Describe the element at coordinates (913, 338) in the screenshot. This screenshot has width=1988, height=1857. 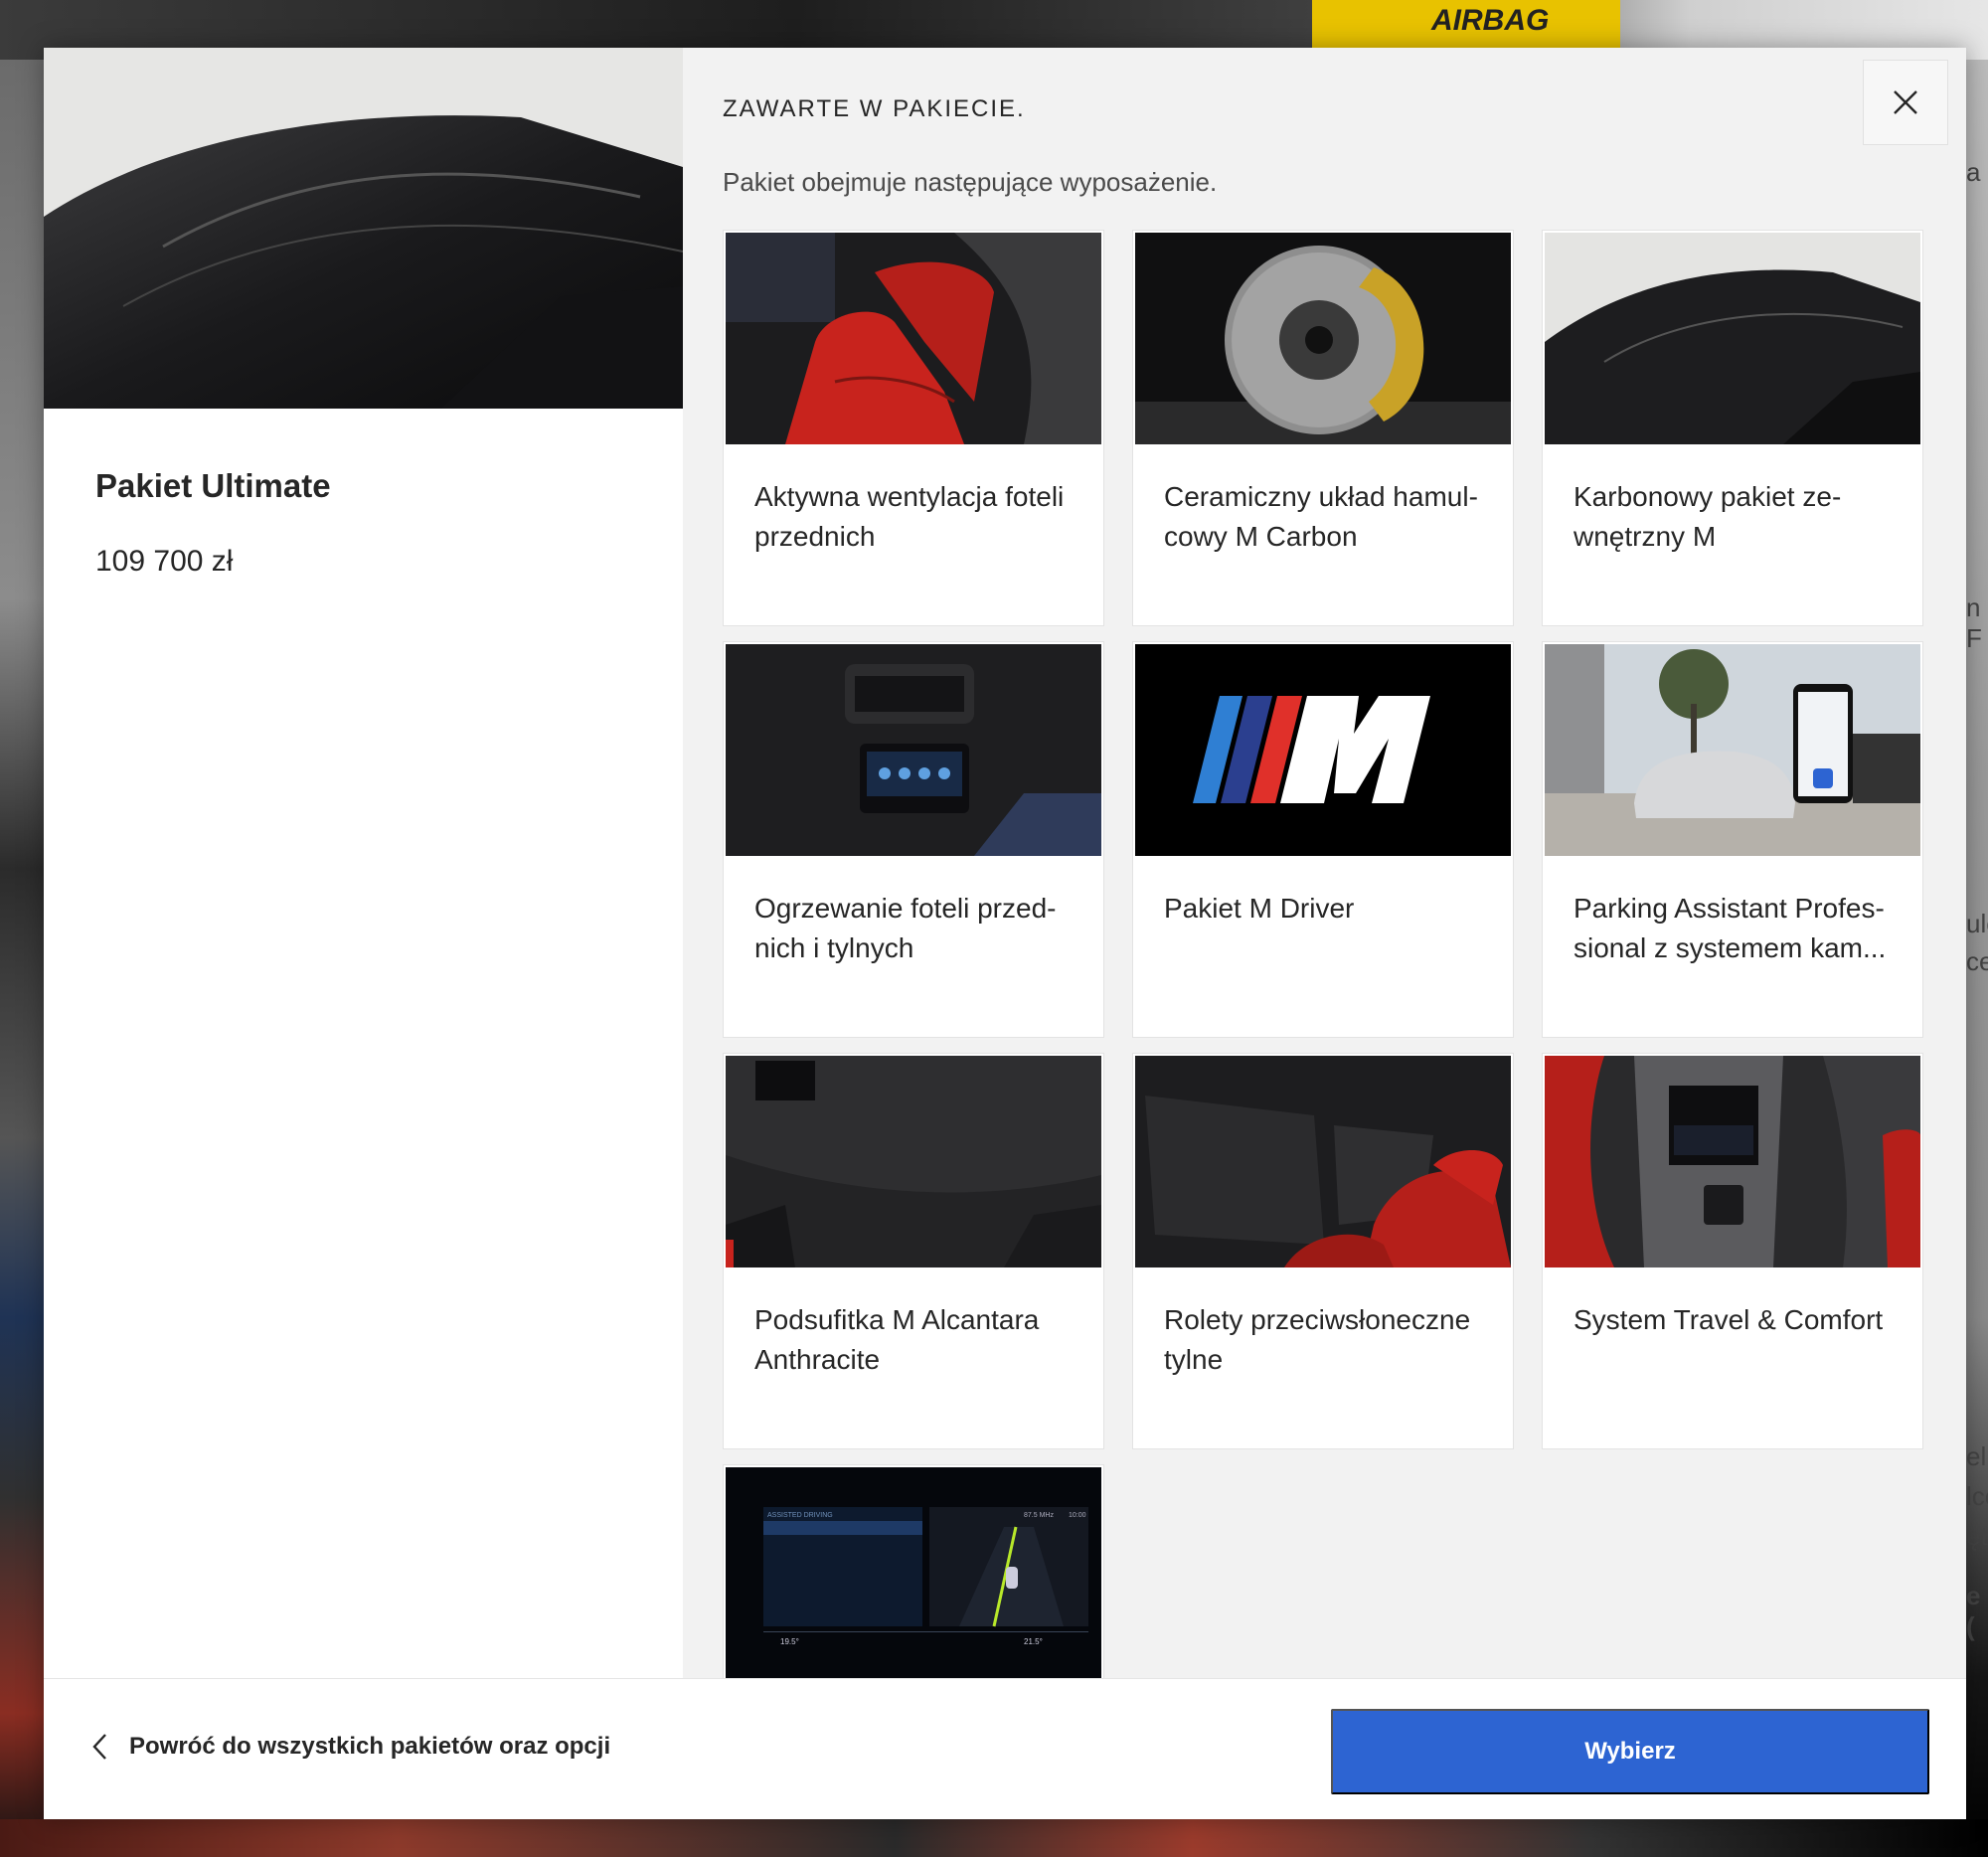
I see `item-image-seat-ventilation` at that location.